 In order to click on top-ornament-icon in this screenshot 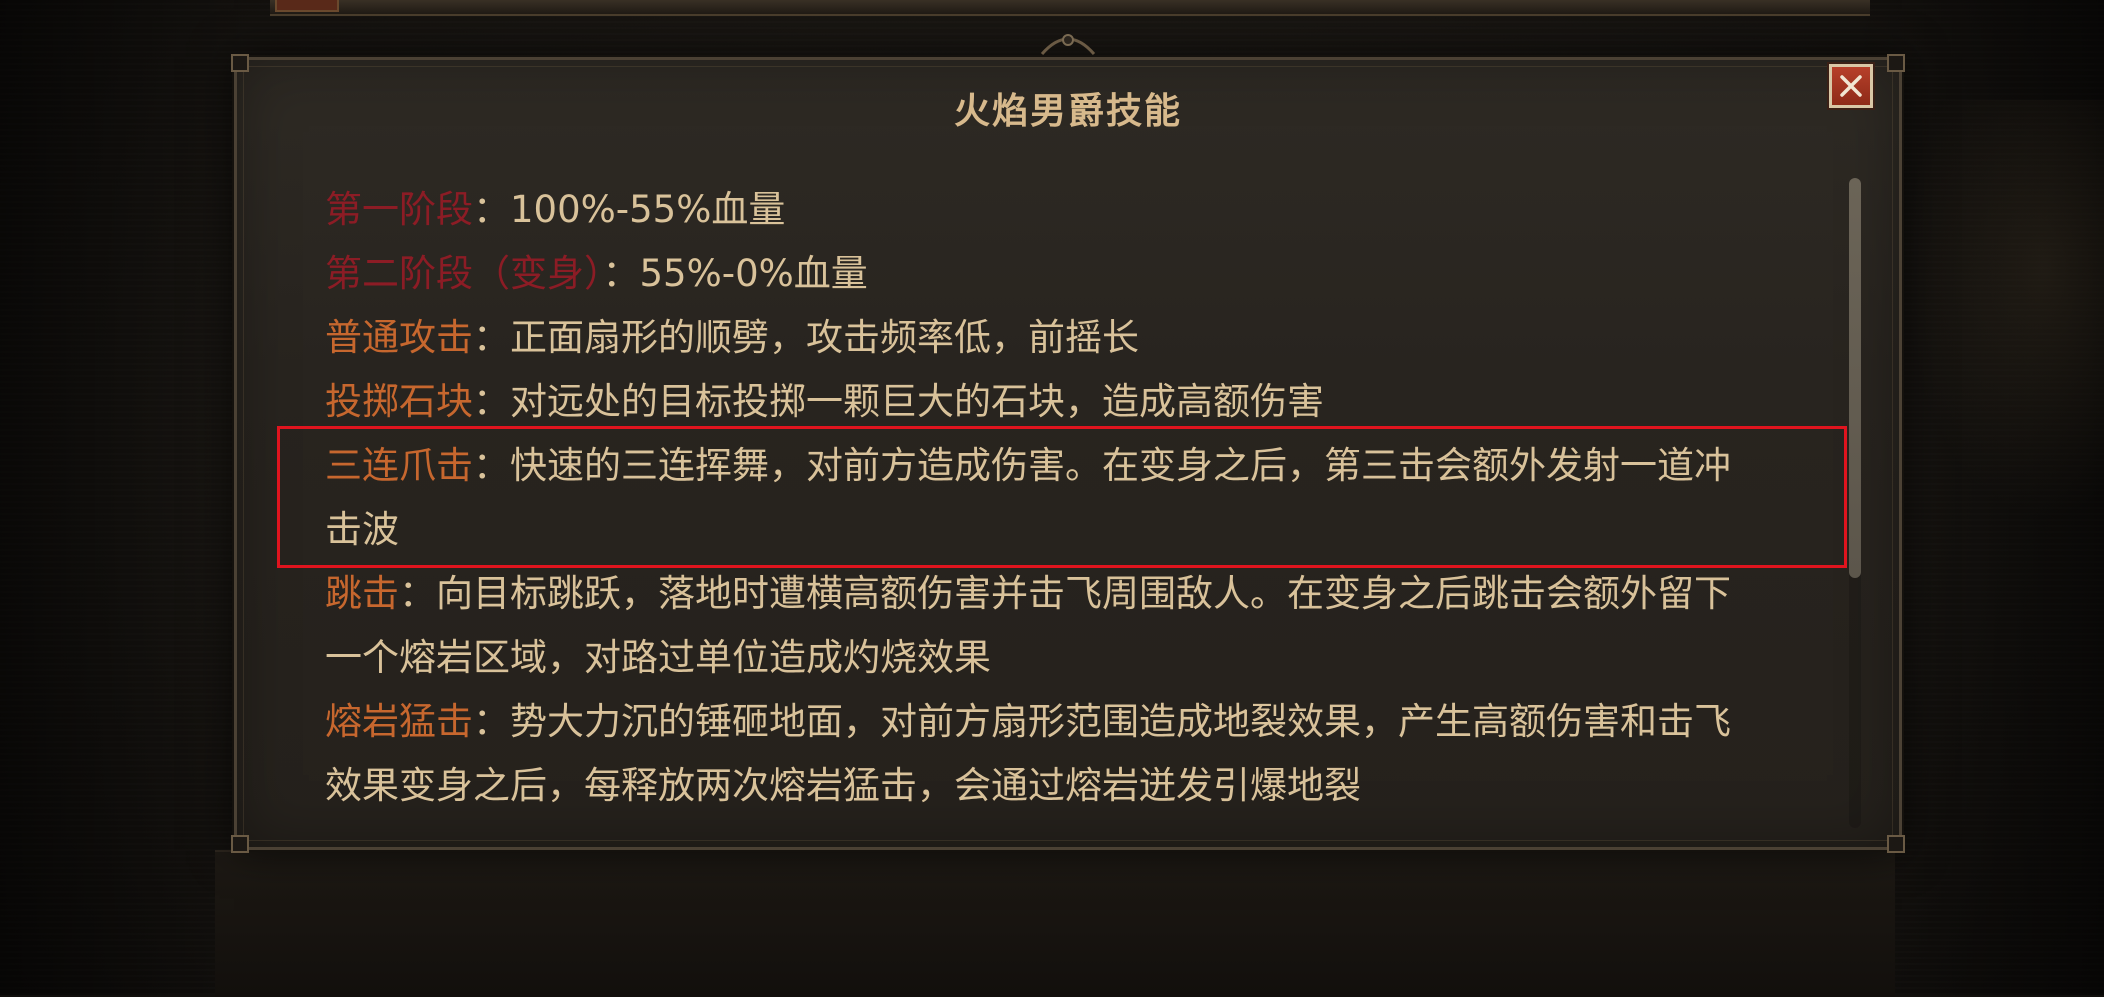, I will do `click(1068, 44)`.